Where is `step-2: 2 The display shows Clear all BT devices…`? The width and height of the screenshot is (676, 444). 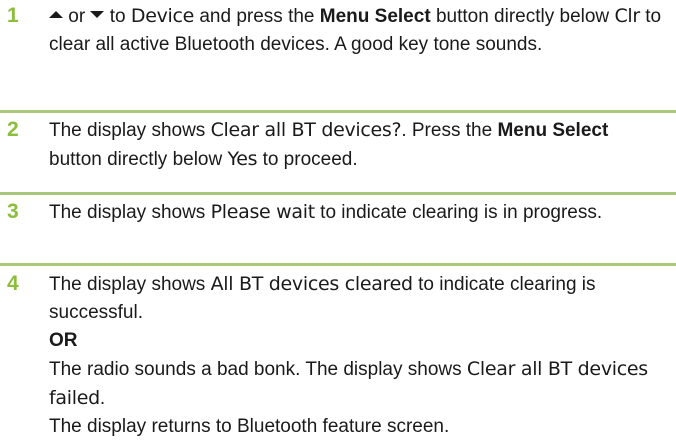
step-2: 2 The display shows Clear all BT devices… is located at coordinates (338, 145).